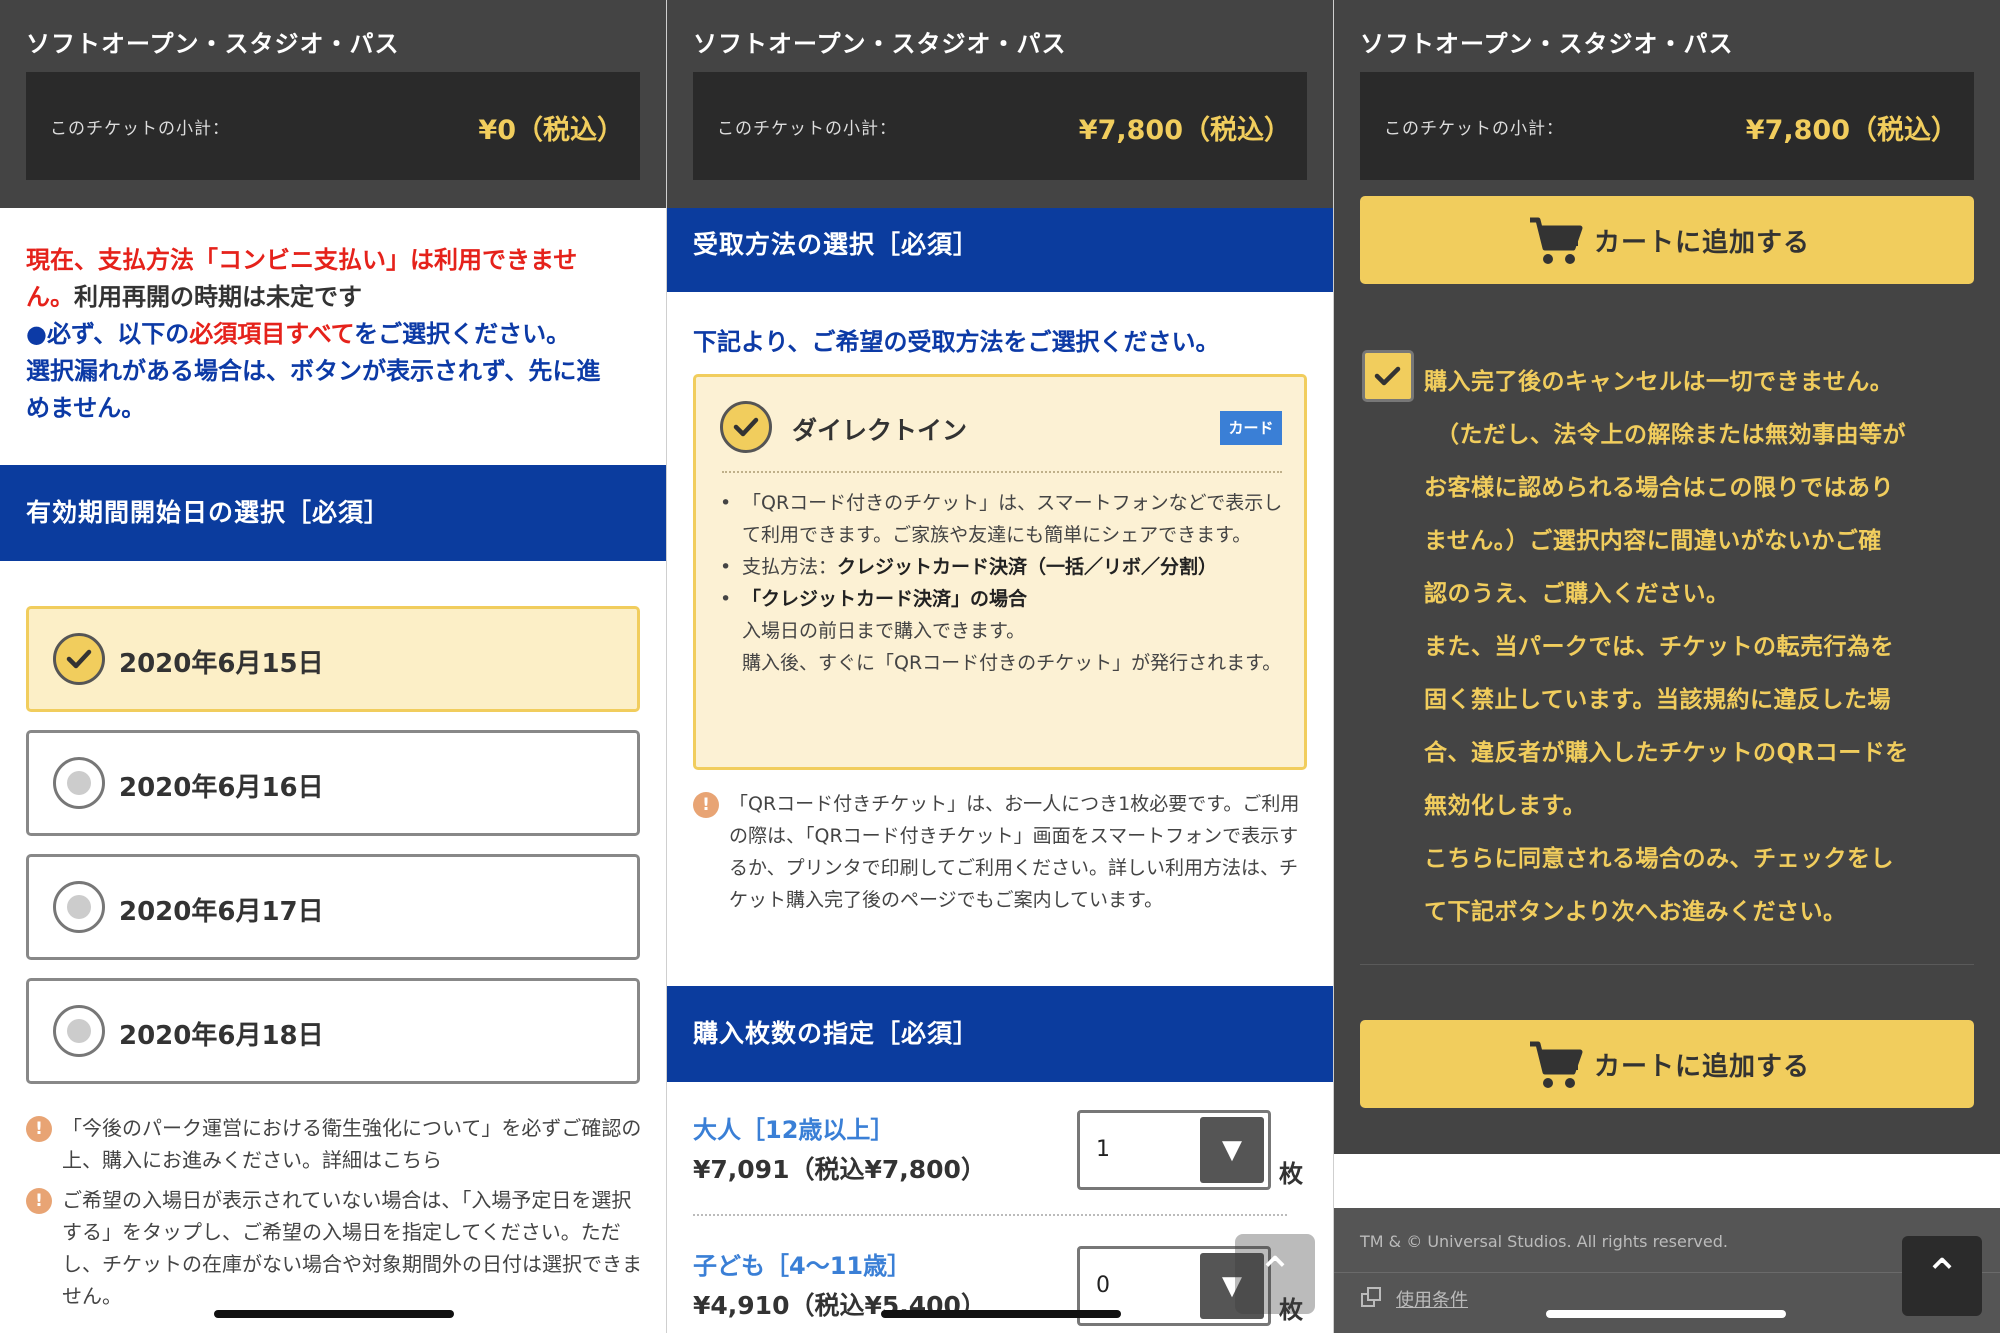  What do you see at coordinates (551, 130) in the screenshot?
I see `subtotal-value: ¥0（税込）` at bounding box center [551, 130].